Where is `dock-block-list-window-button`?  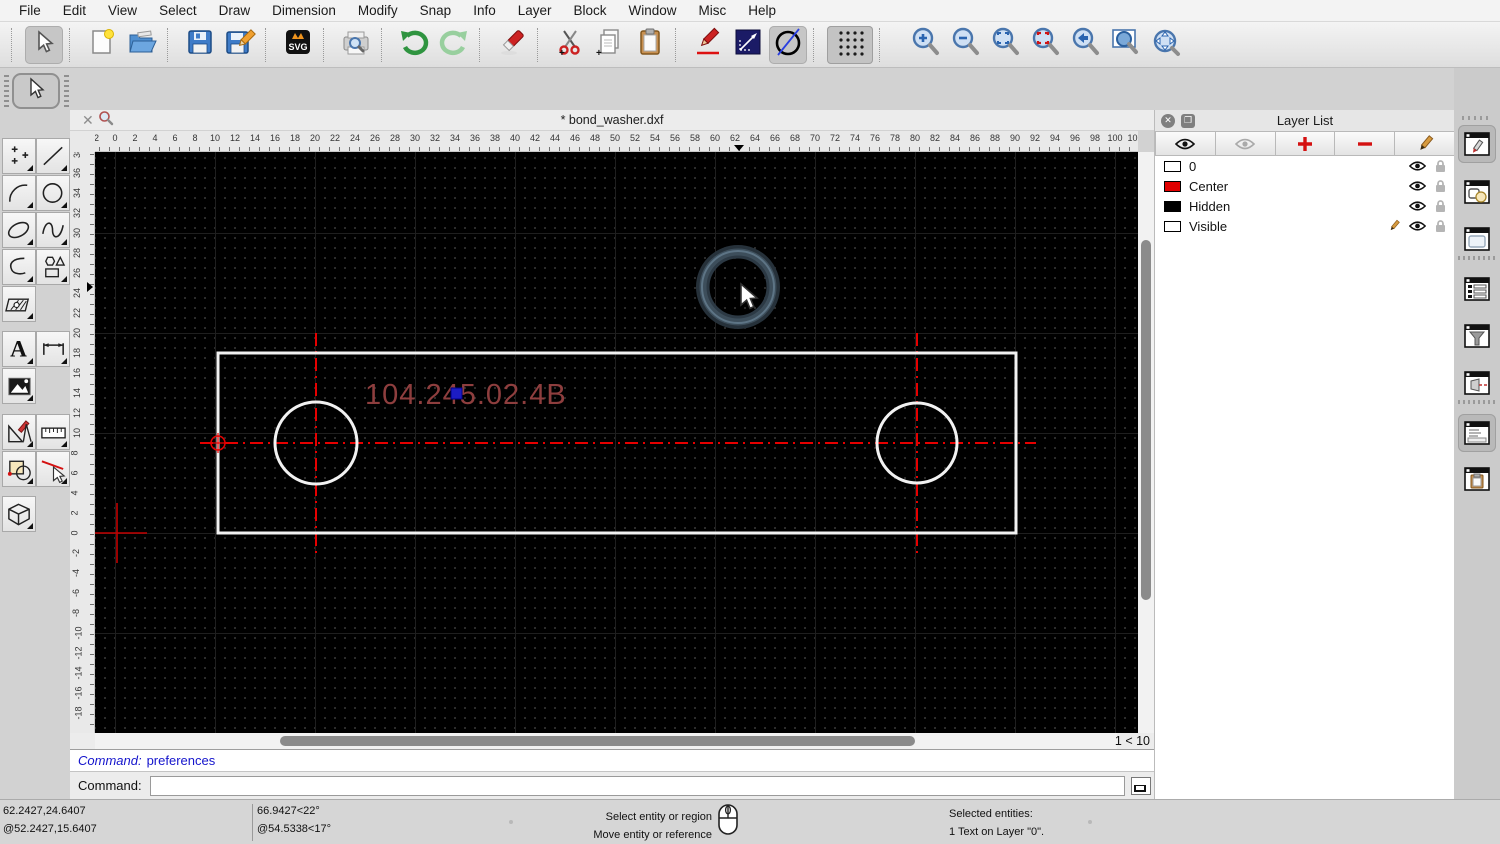 dock-block-list-window-button is located at coordinates (1477, 192).